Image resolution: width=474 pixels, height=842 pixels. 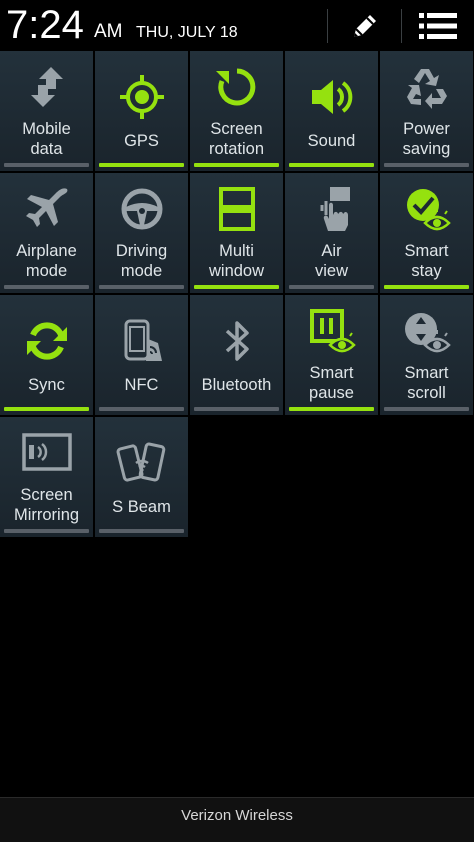 What do you see at coordinates (141, 261) in the screenshot?
I see `toggle-label: Driving mode` at bounding box center [141, 261].